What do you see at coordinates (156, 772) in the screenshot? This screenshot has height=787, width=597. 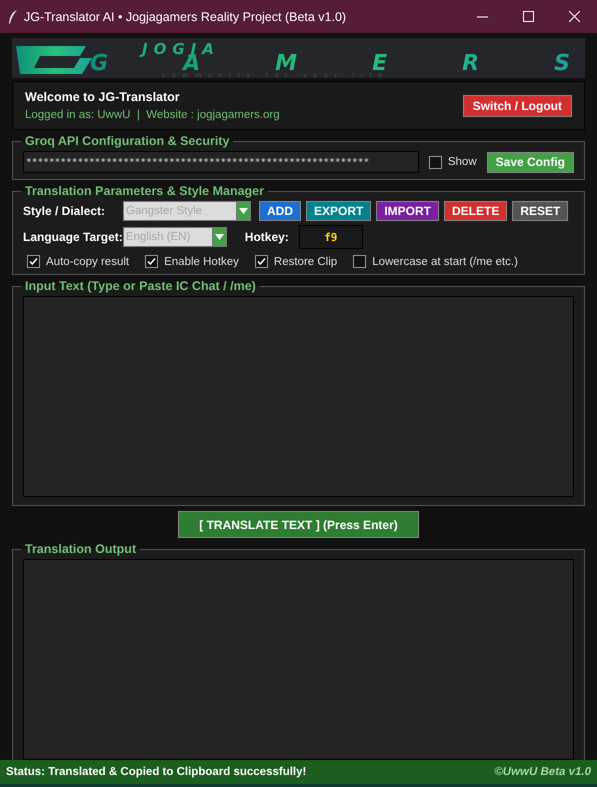 I see `status-message: Status: Translated & Copied to Clipboard successfully!` at bounding box center [156, 772].